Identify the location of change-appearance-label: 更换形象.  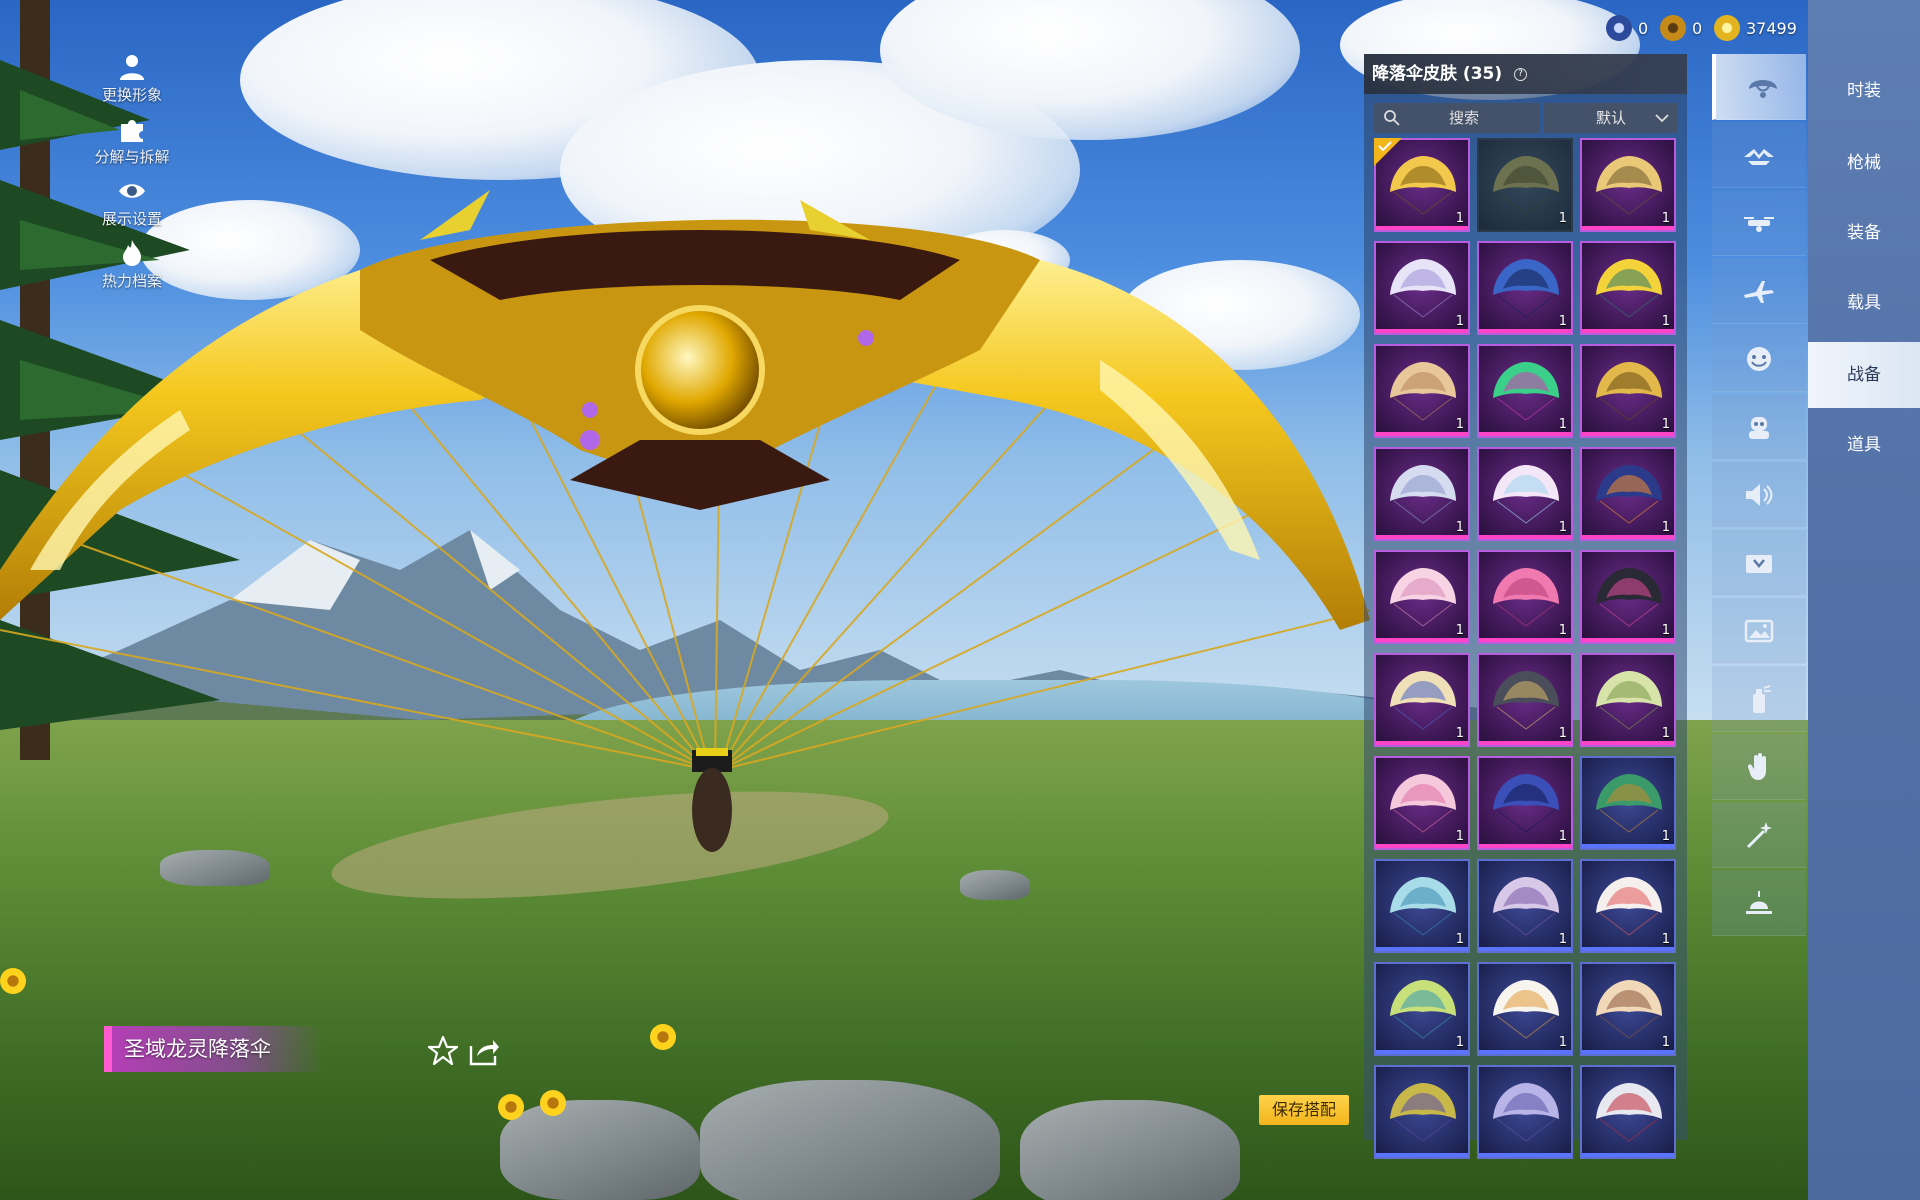
(131, 95).